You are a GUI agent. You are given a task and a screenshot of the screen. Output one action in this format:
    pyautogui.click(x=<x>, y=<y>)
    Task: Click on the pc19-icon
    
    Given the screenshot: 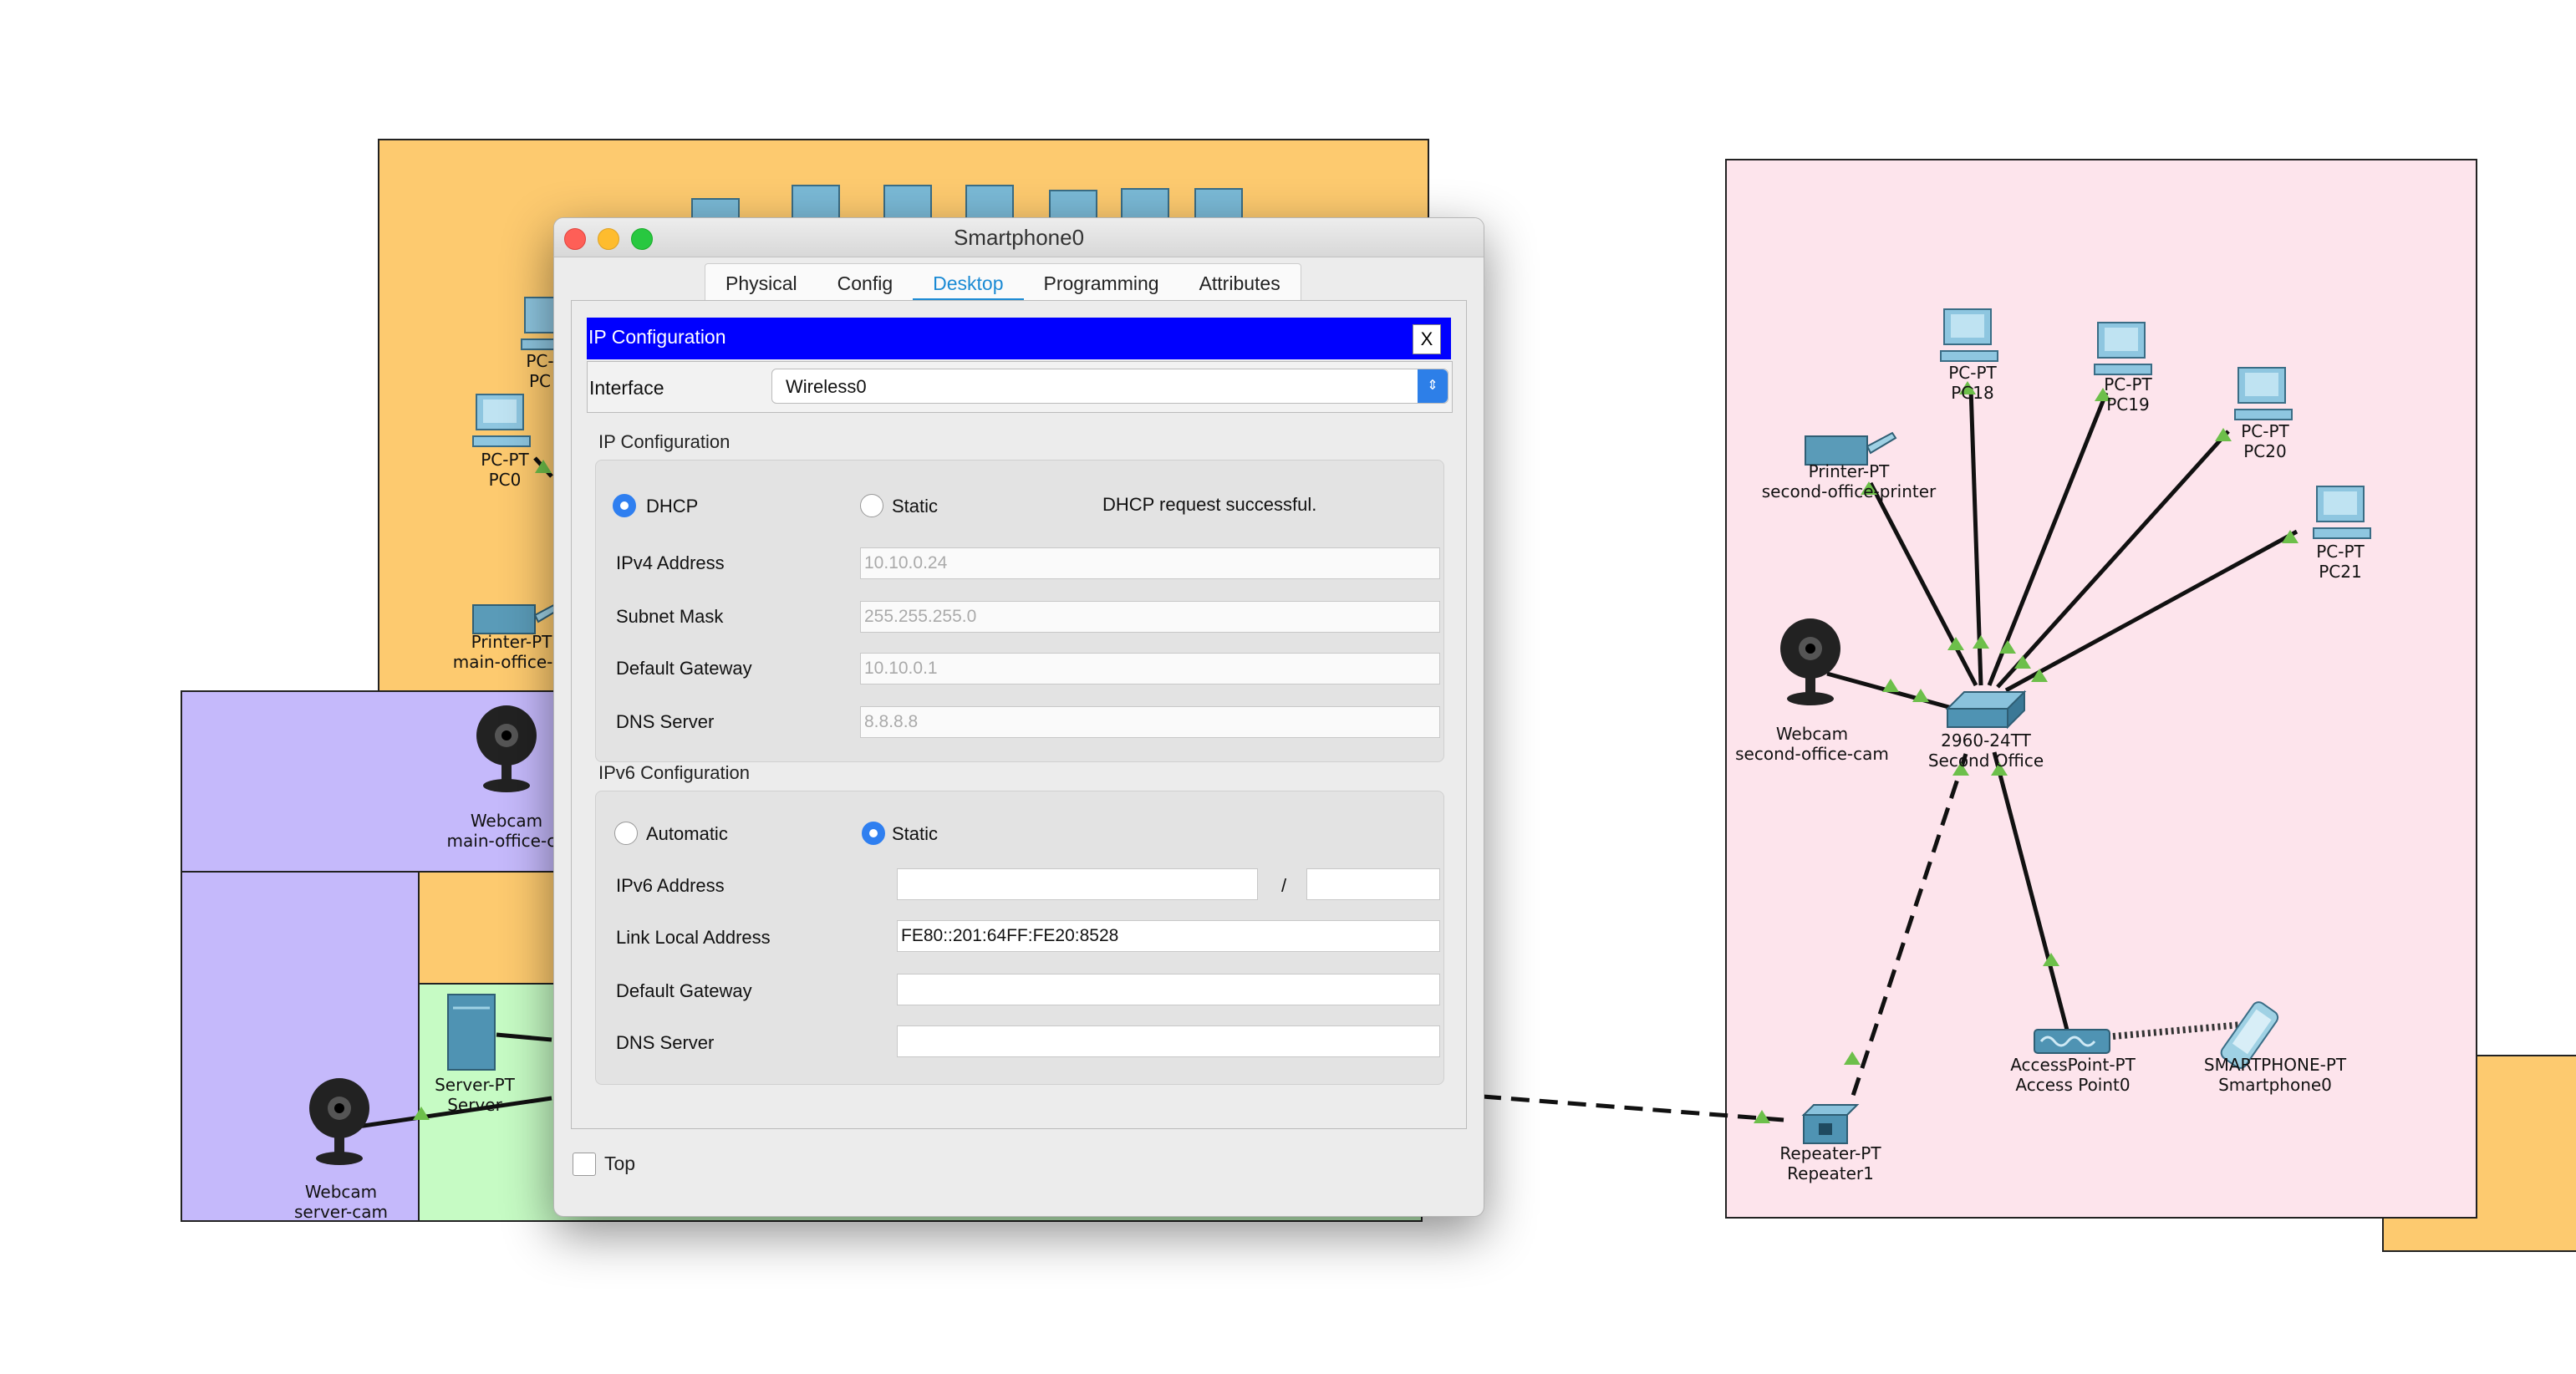 What is the action you would take?
    pyautogui.click(x=2123, y=348)
    